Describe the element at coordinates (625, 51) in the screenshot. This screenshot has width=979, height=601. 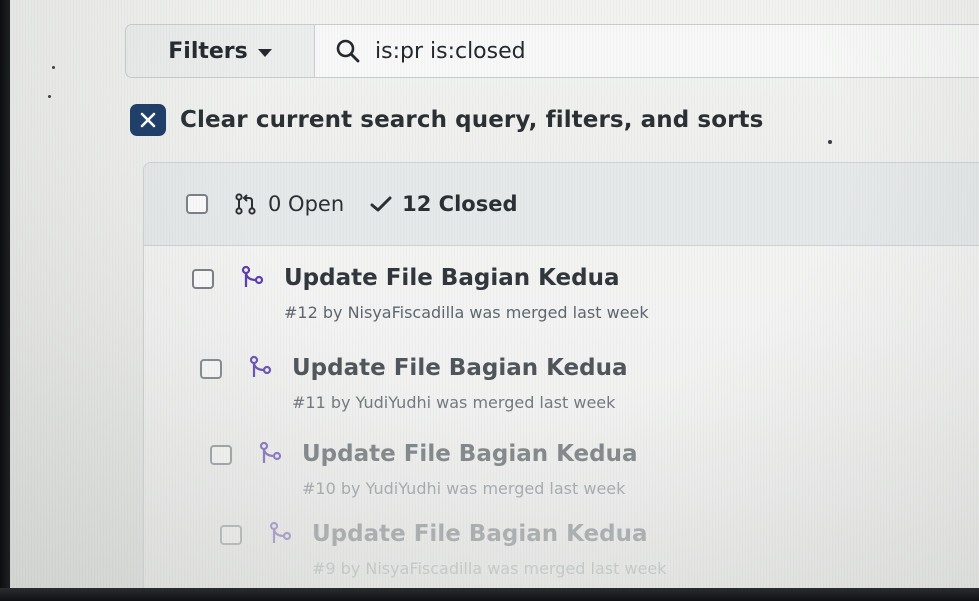
I see `search-input` at that location.